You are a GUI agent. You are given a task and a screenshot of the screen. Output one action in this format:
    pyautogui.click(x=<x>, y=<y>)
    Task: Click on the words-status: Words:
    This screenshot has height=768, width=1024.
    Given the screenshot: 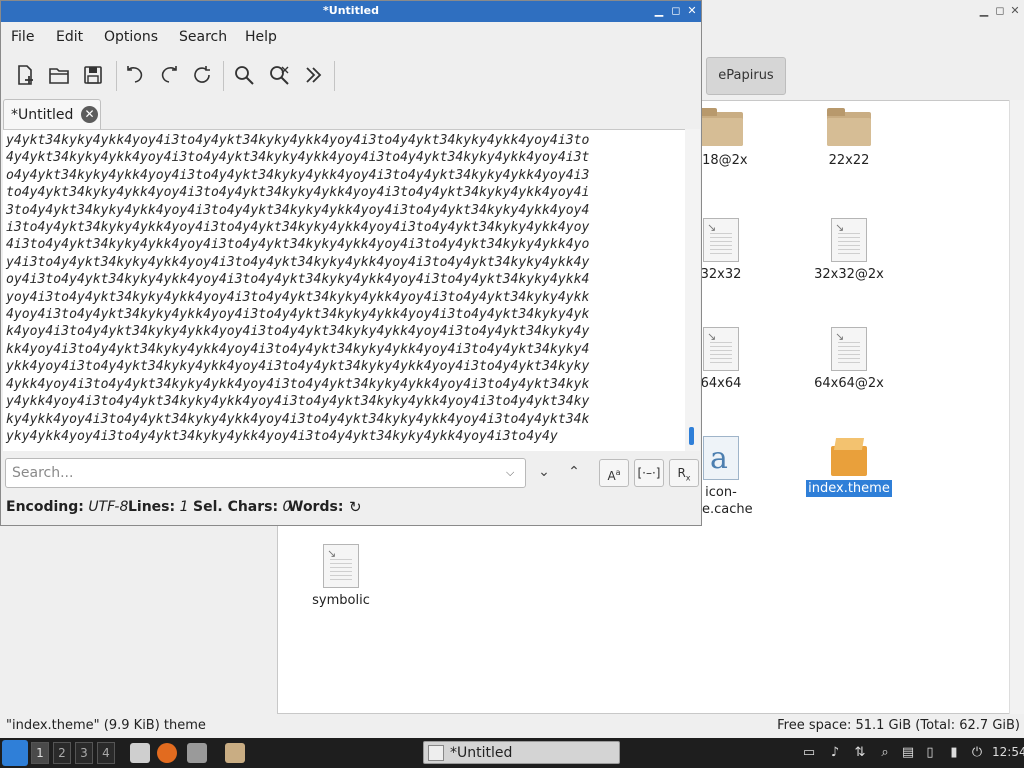 What is the action you would take?
    pyautogui.click(x=316, y=507)
    